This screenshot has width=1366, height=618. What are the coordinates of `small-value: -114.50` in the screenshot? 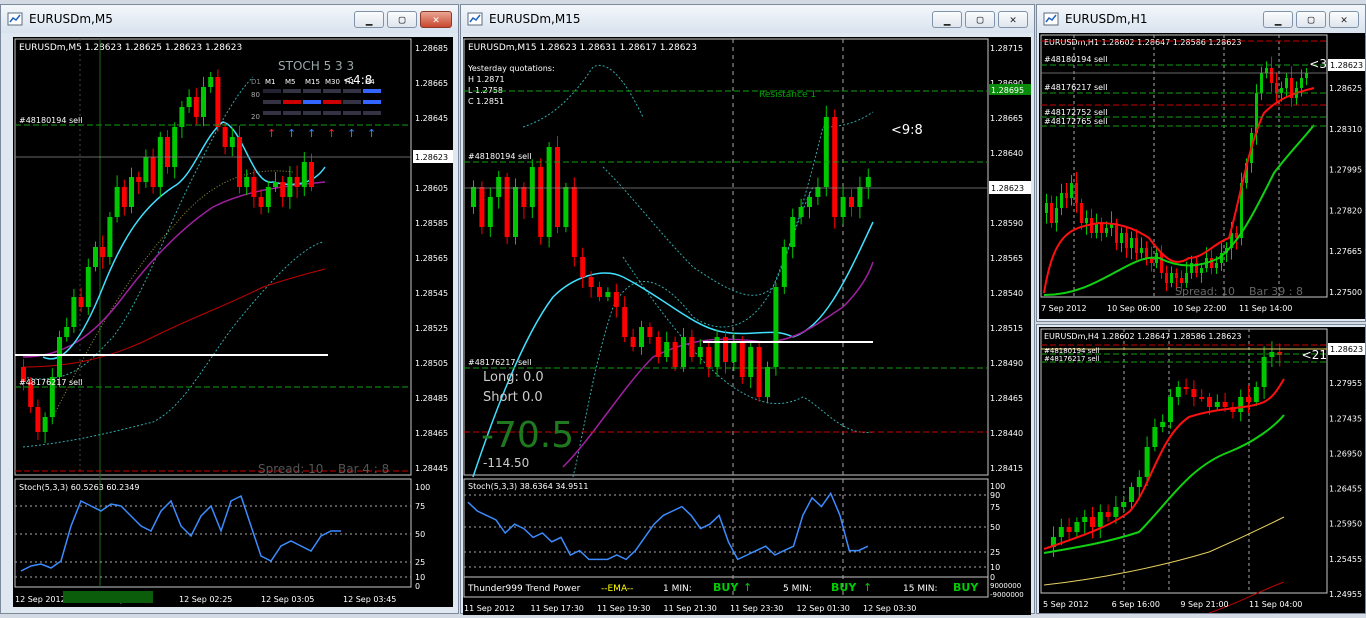 It's located at (506, 463).